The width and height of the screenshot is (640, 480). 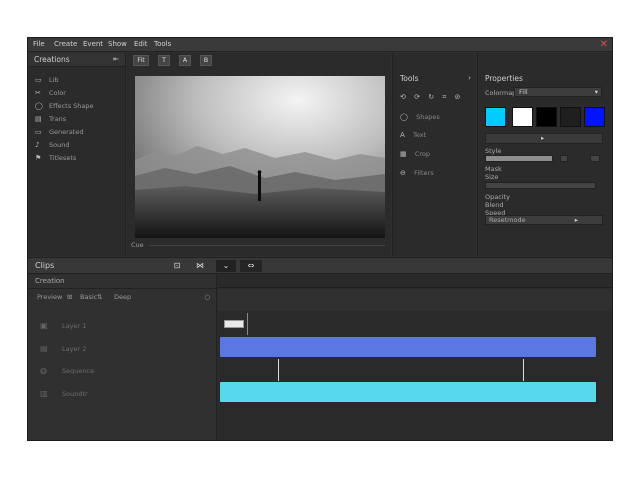 I want to click on film-icon: ▤, so click(x=38, y=119).